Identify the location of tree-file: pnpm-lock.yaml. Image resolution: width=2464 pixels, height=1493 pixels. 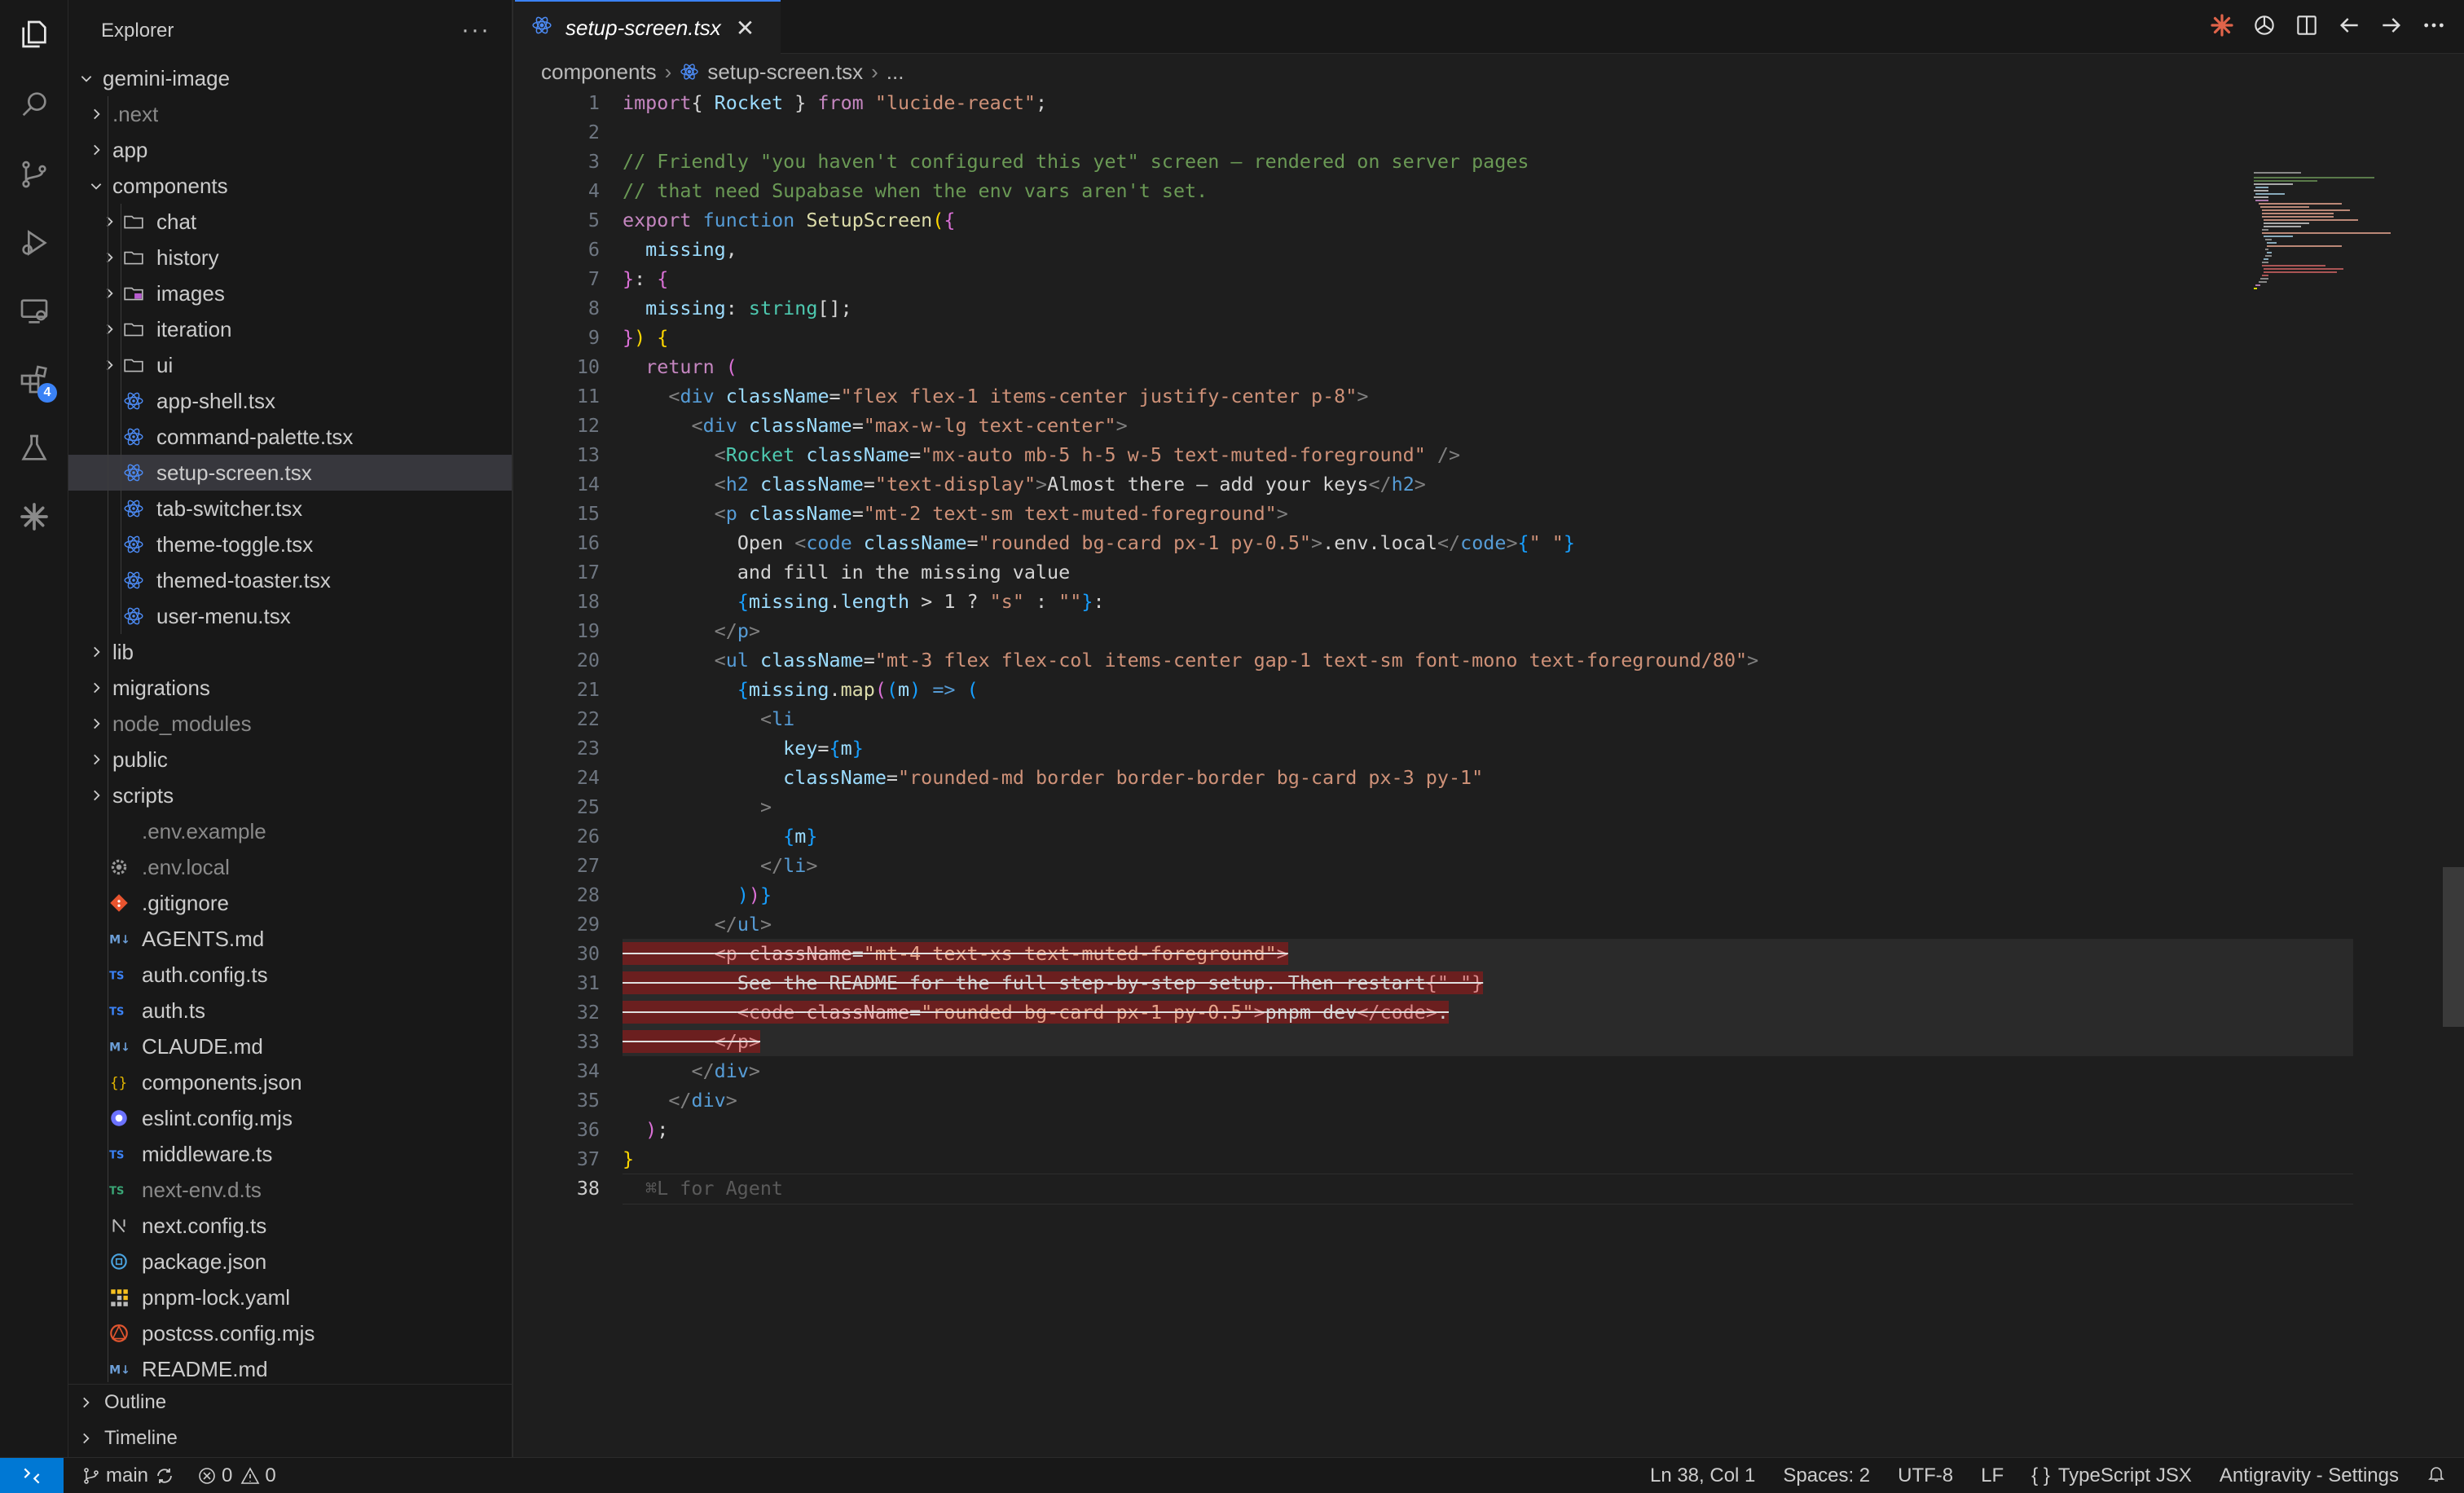
(290, 1297).